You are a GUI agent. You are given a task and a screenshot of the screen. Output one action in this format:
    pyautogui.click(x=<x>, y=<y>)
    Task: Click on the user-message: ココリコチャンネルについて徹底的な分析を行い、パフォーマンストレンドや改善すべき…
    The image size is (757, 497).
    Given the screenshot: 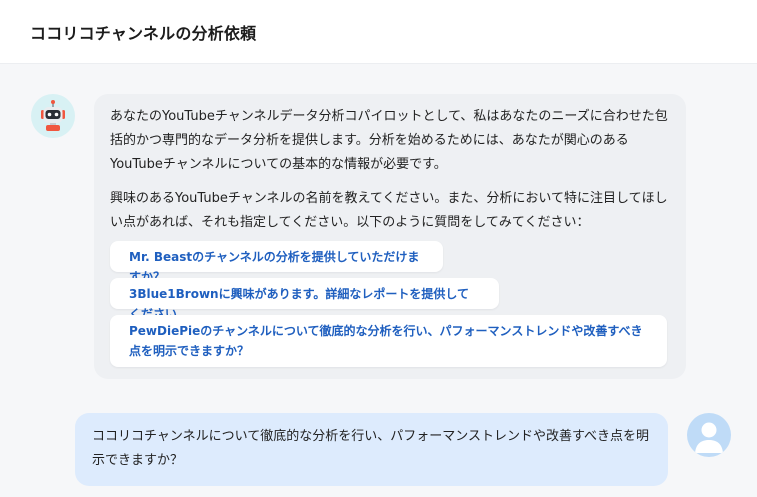 What is the action you would take?
    pyautogui.click(x=371, y=449)
    